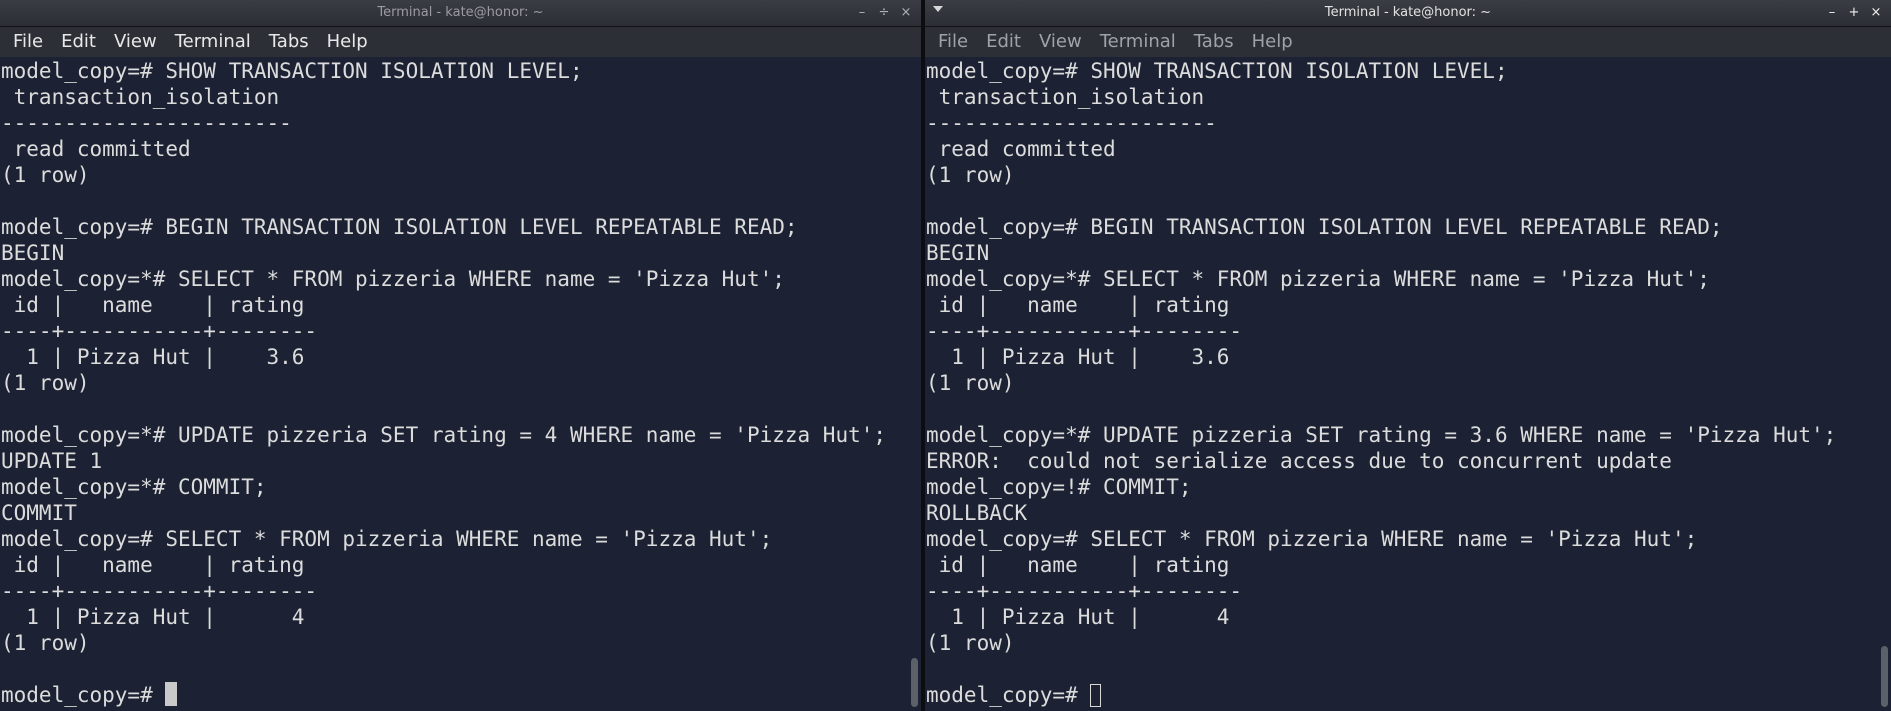  What do you see at coordinates (1854, 13) in the screenshot?
I see `maximize-button: +` at bounding box center [1854, 13].